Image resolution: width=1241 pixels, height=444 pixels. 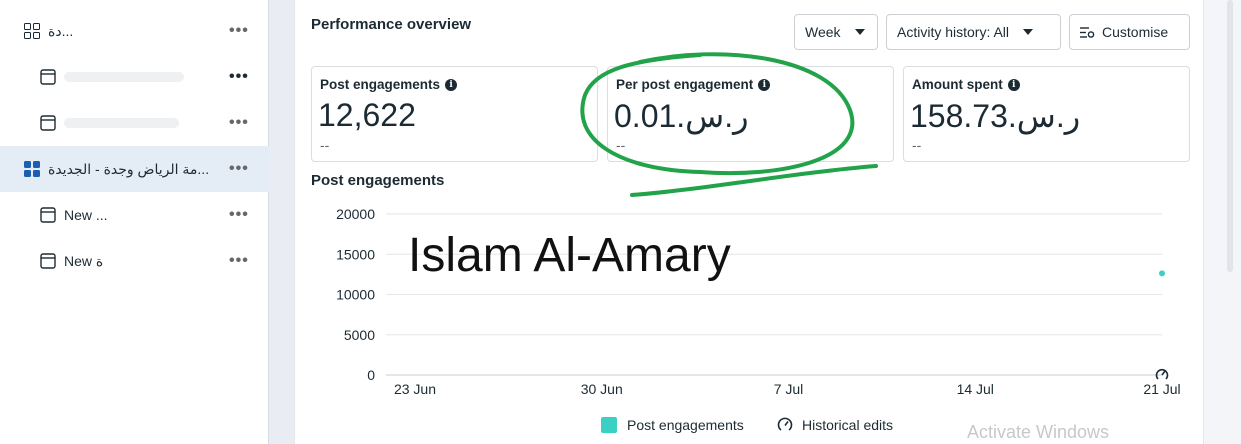 What do you see at coordinates (609, 425) in the screenshot?
I see `legend-swatch` at bounding box center [609, 425].